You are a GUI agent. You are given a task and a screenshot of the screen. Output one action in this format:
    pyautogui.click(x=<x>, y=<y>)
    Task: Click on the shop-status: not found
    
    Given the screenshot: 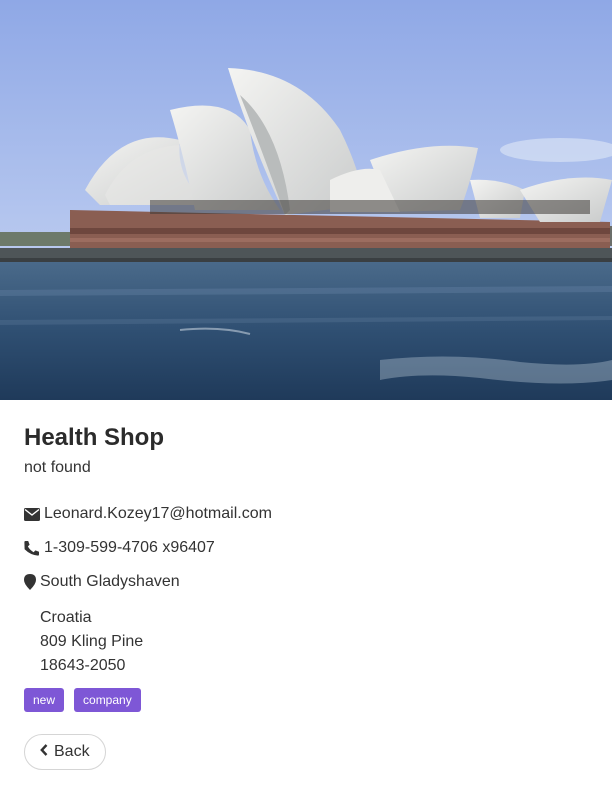 What is the action you would take?
    pyautogui.click(x=57, y=467)
    